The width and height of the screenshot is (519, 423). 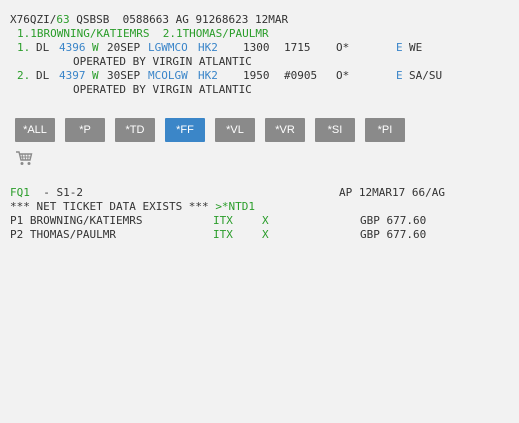 I want to click on vl-button: *VL, so click(x=235, y=130).